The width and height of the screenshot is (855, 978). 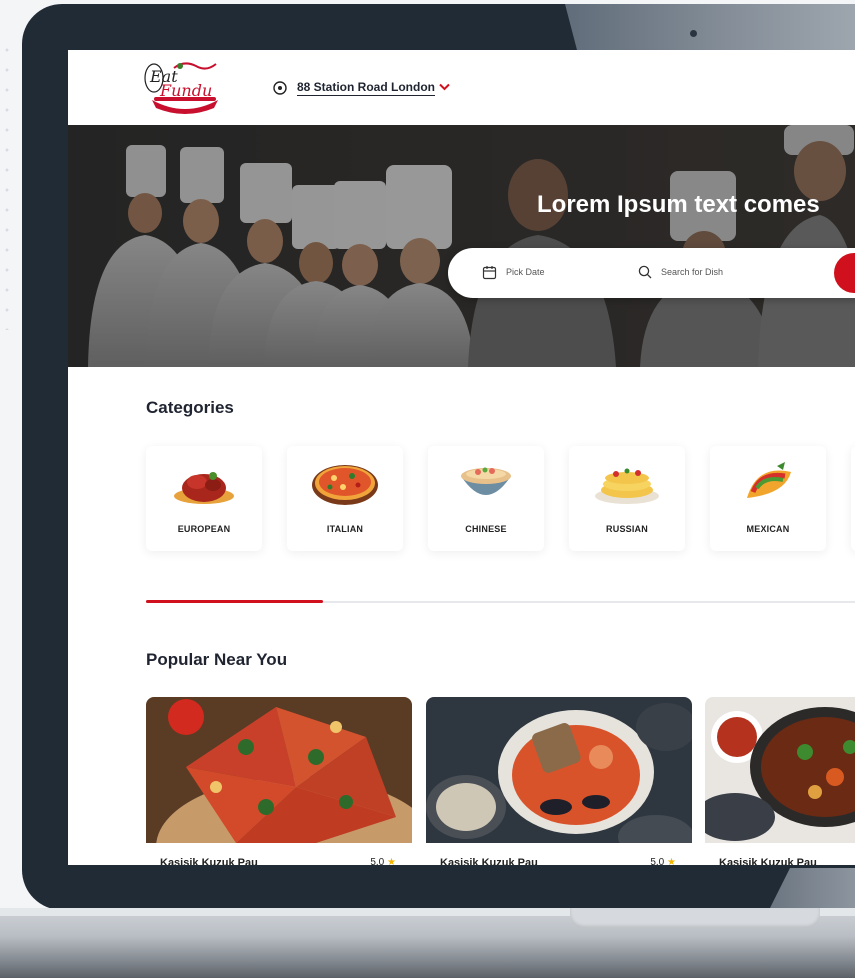 I want to click on popular-heading: Popular Near You, so click(x=217, y=659).